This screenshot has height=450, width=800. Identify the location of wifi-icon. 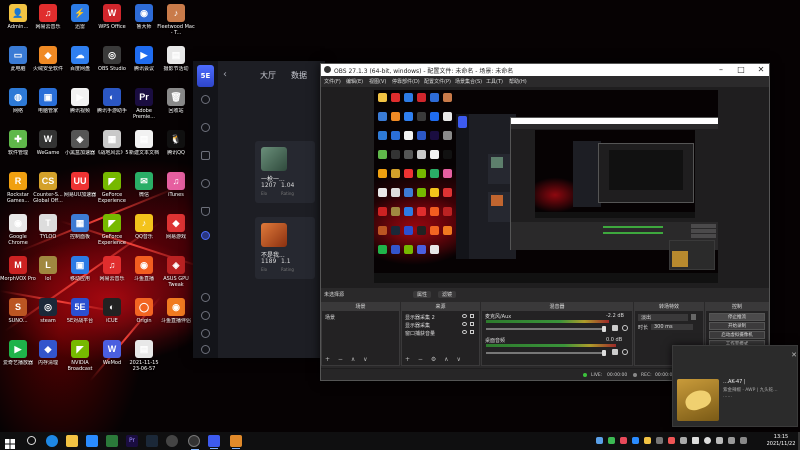
(205, 211).